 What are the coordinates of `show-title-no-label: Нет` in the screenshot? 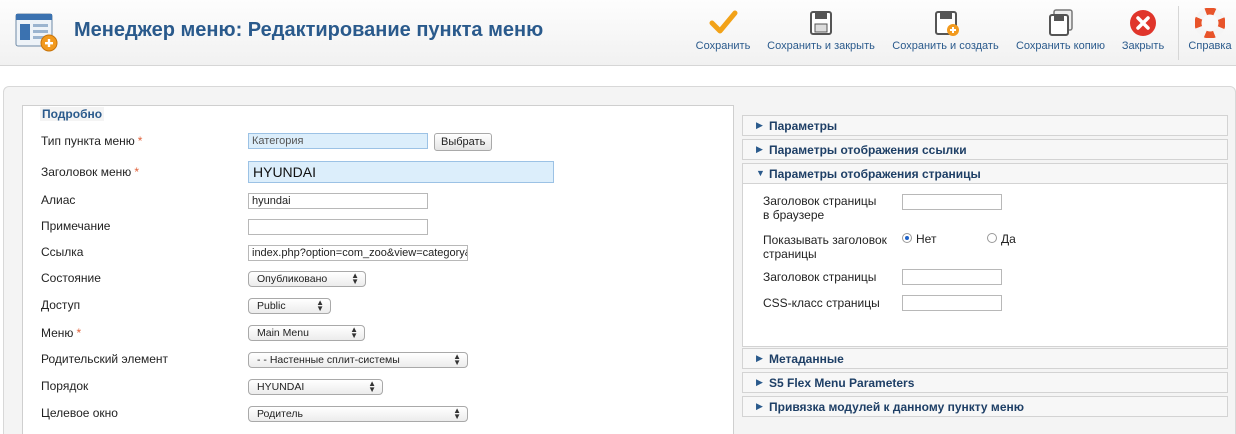 It's located at (926, 239).